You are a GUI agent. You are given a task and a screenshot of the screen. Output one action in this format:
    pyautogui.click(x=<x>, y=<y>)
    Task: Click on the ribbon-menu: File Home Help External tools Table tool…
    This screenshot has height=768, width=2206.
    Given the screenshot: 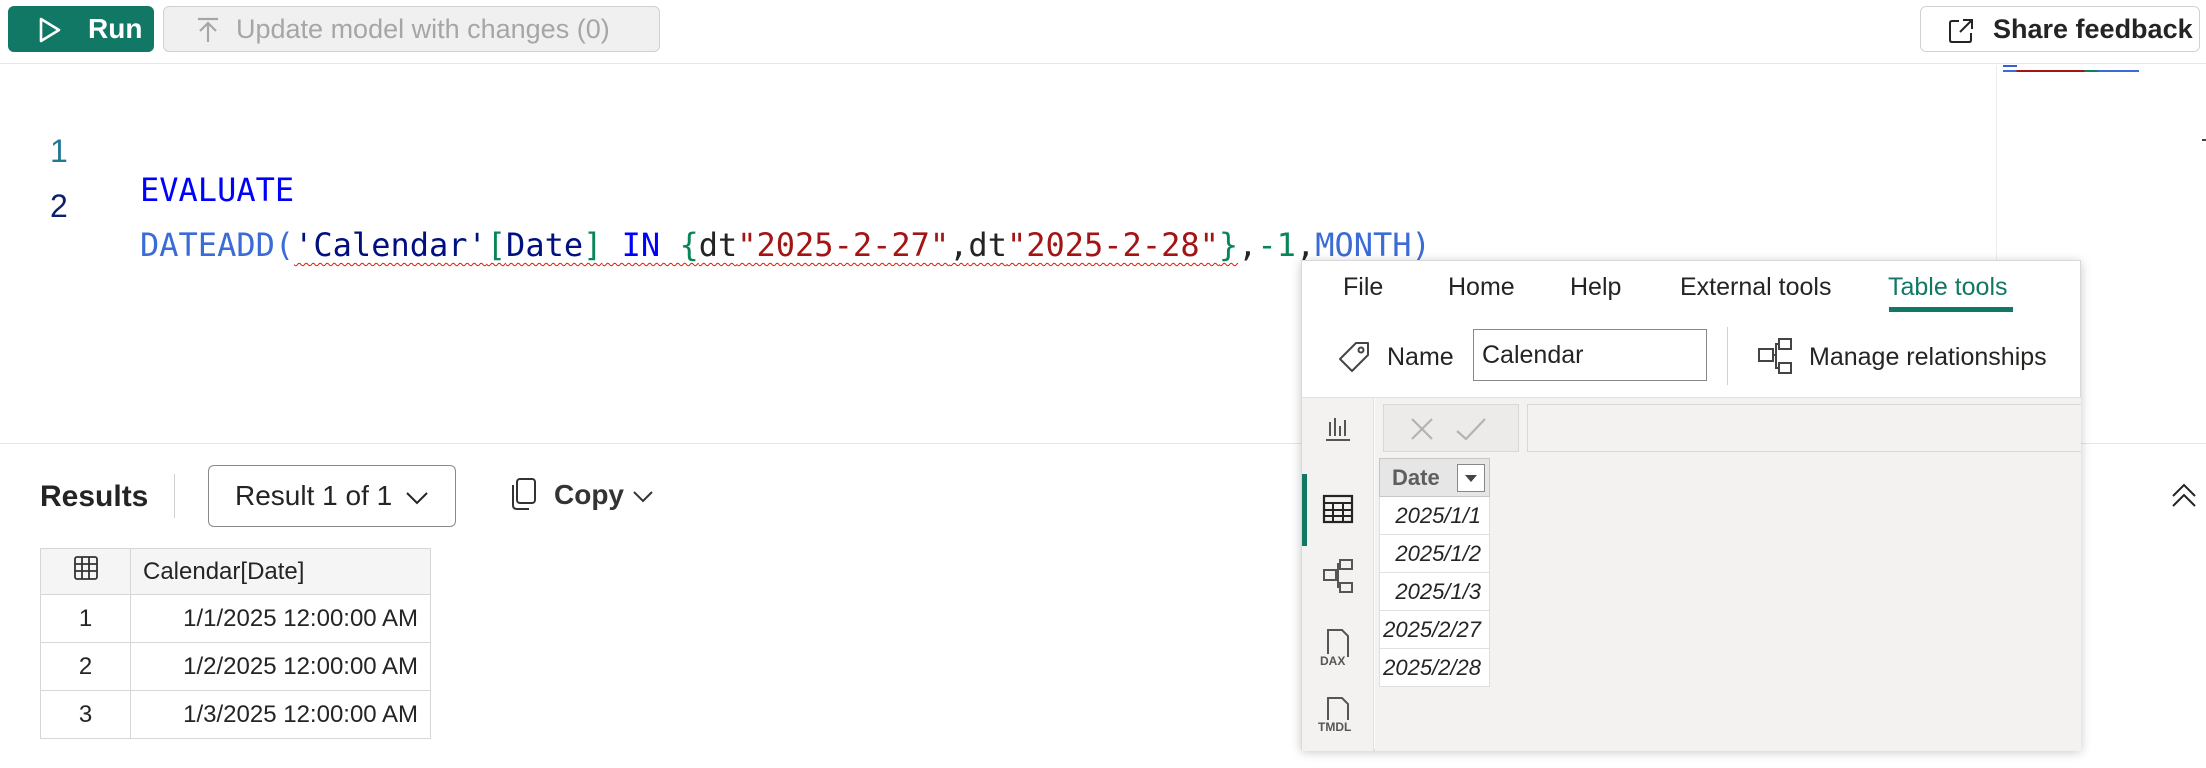 What is the action you would take?
    pyautogui.click(x=1692, y=287)
    